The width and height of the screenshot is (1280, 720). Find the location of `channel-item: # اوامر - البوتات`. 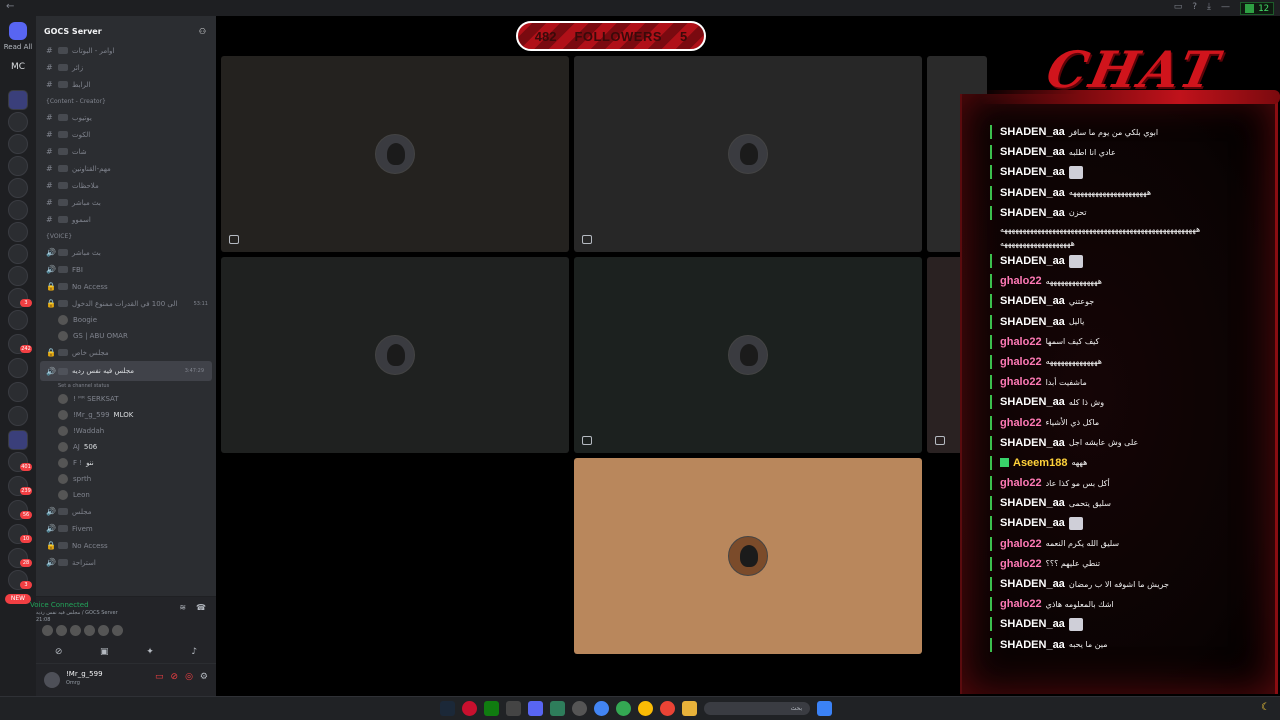

channel-item: # اوامر - البوتات is located at coordinates (126, 50).